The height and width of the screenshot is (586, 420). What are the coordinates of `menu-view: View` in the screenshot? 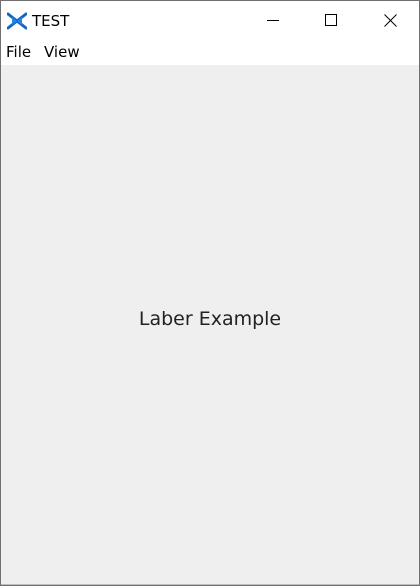 It's located at (62, 52).